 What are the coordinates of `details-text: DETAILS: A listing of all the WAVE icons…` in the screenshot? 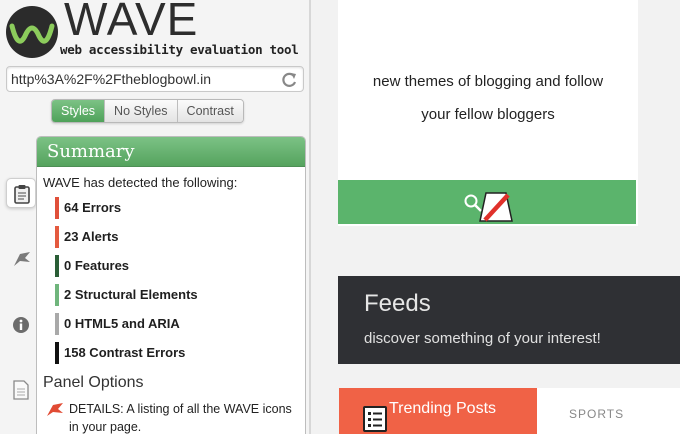 It's located at (180, 418).